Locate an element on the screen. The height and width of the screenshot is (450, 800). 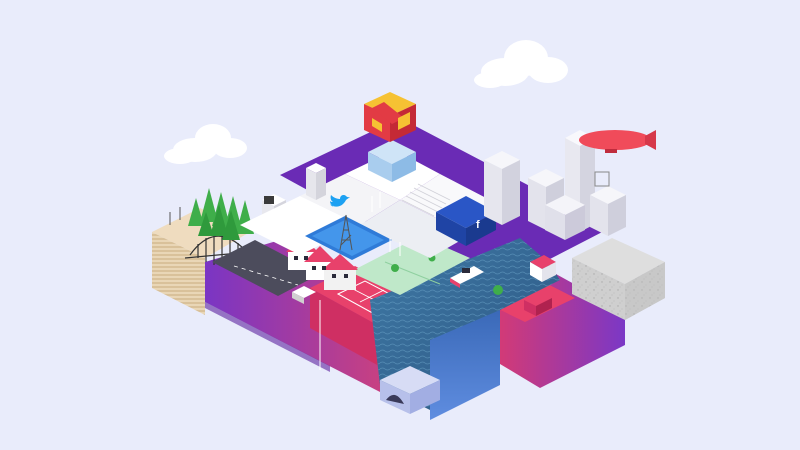
cloud-right is located at coordinates (521, 64).